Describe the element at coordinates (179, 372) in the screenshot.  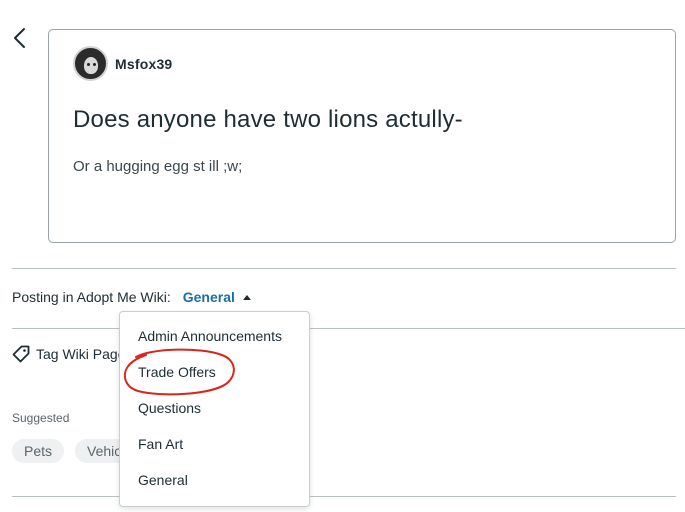
I see `red-circle-annotation` at that location.